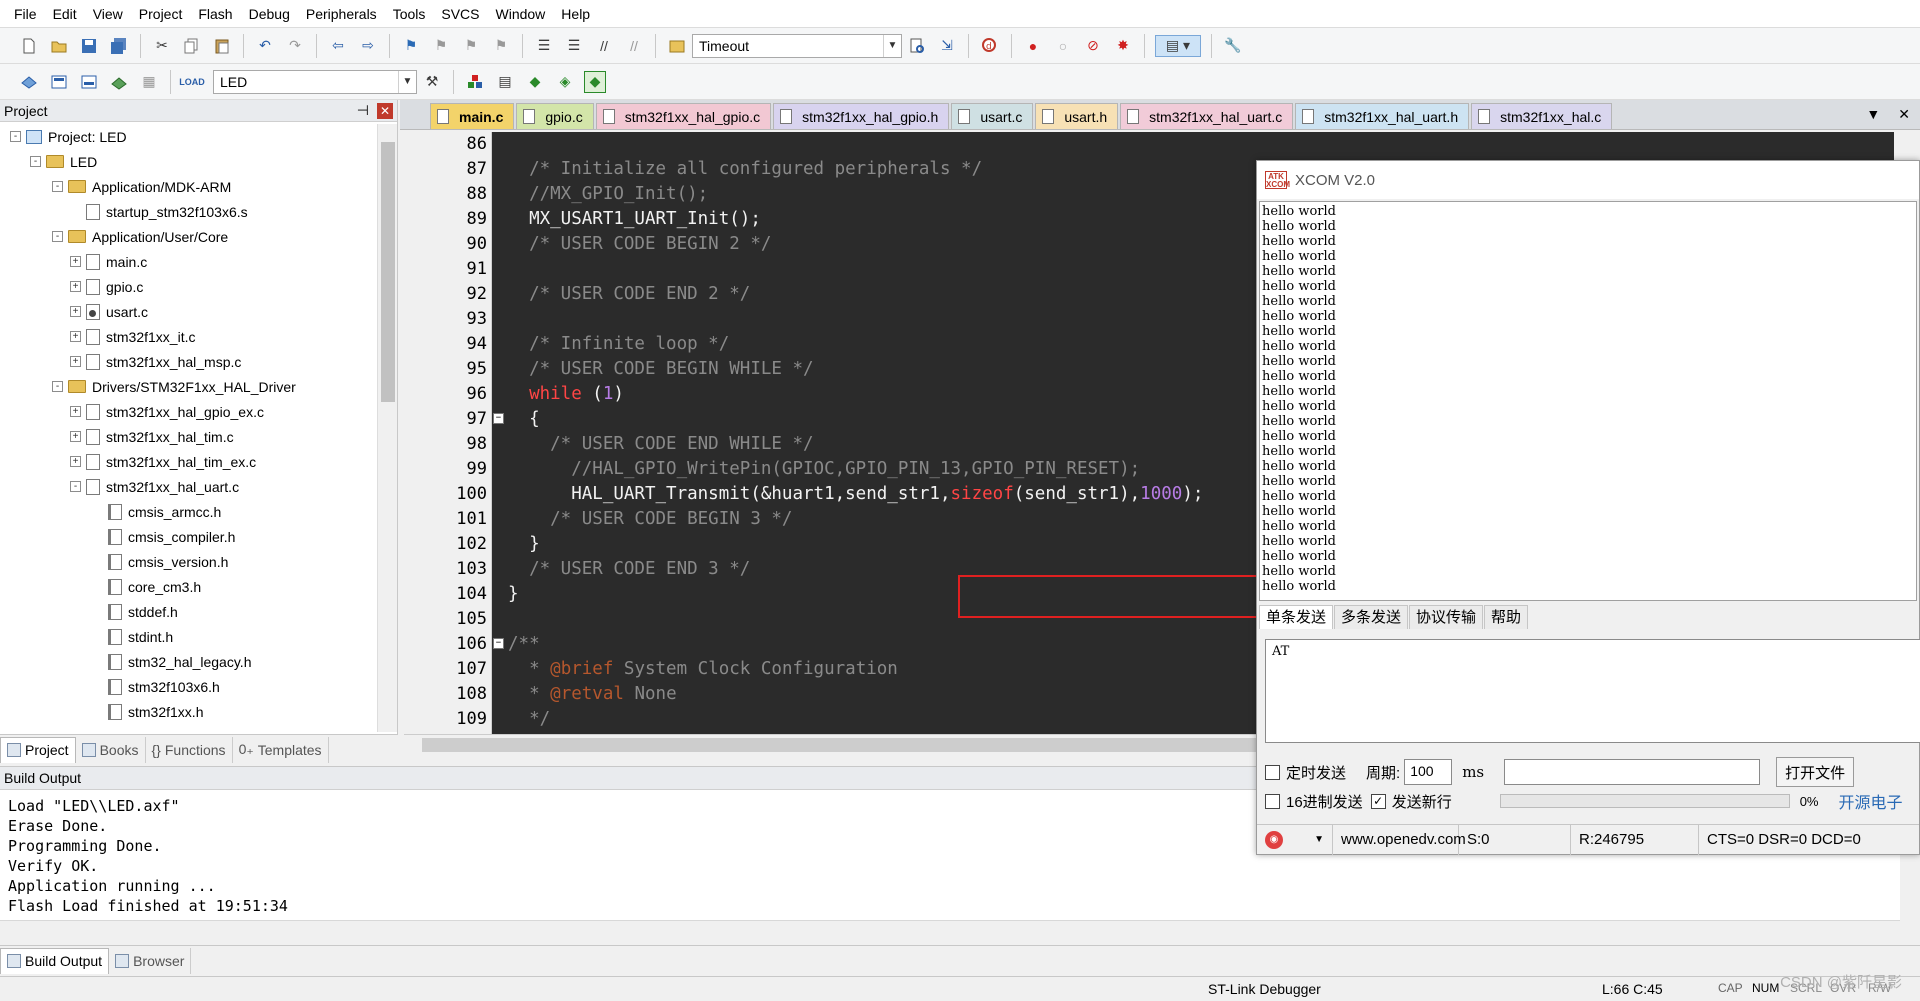  Describe the element at coordinates (295, 46) in the screenshot. I see `redo-icon: ↷` at that location.